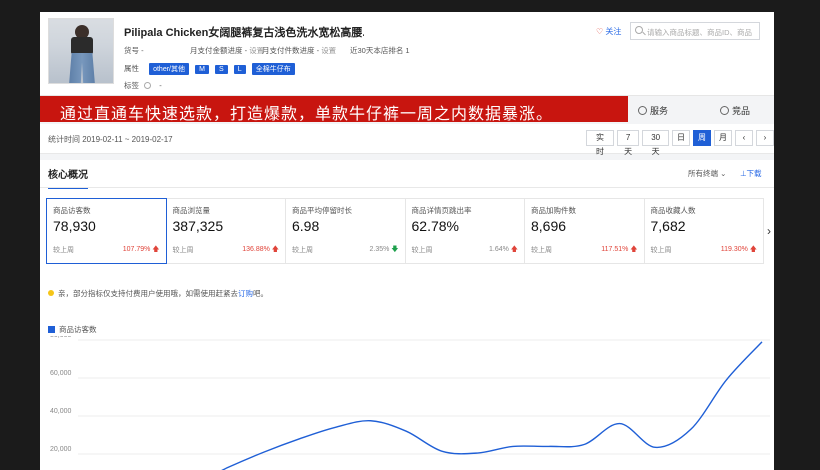  What do you see at coordinates (585, 231) in the screenshot?
I see `metric-card: 商品加购件数 8,696 较上周 117.51% 🡅` at bounding box center [585, 231].